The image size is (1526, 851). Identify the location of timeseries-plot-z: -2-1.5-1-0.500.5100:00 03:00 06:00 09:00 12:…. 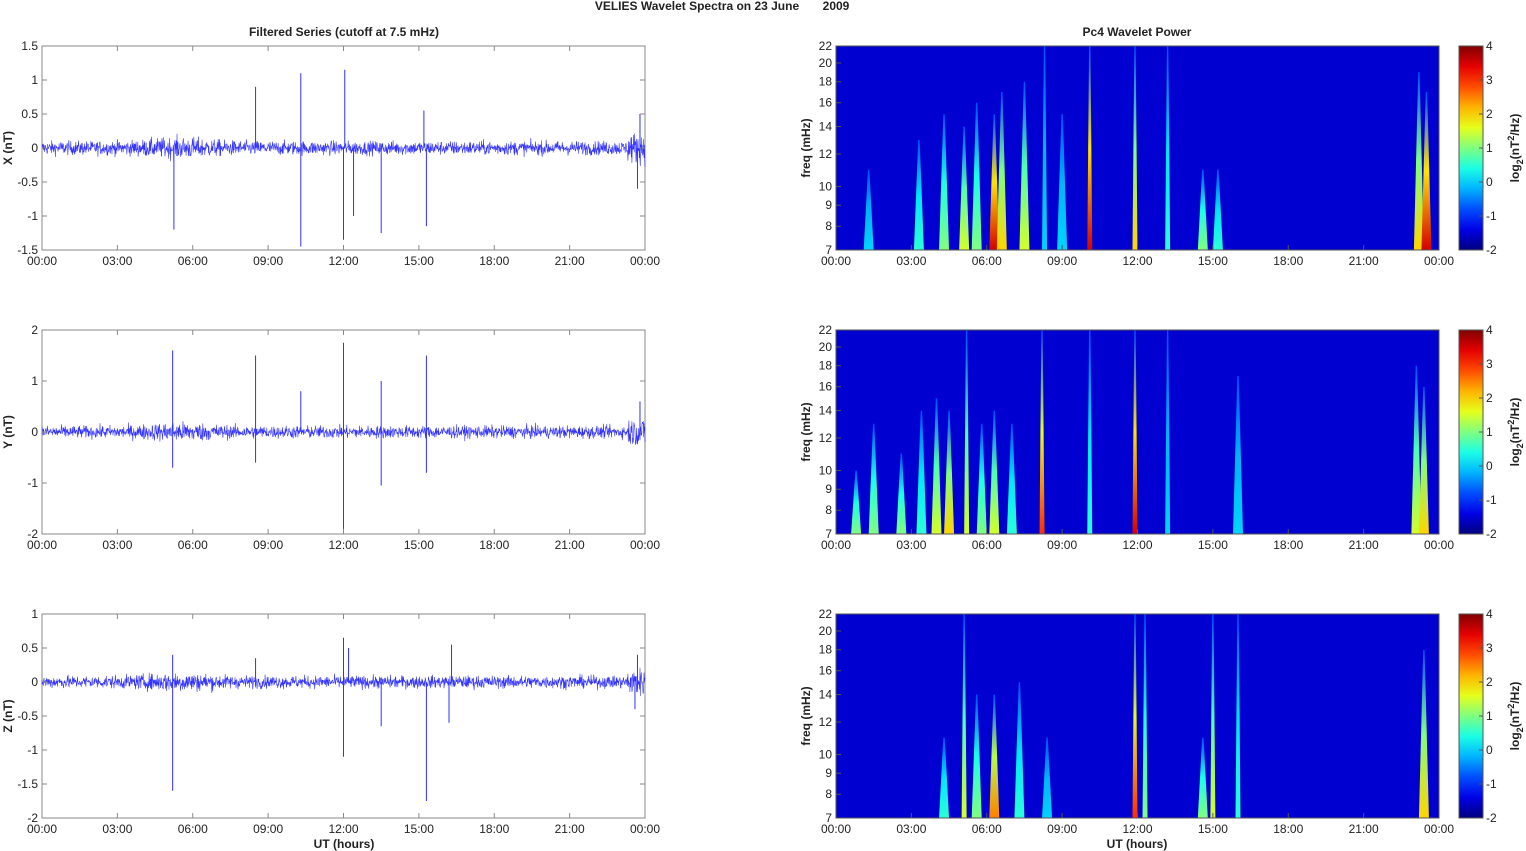
(330, 721).